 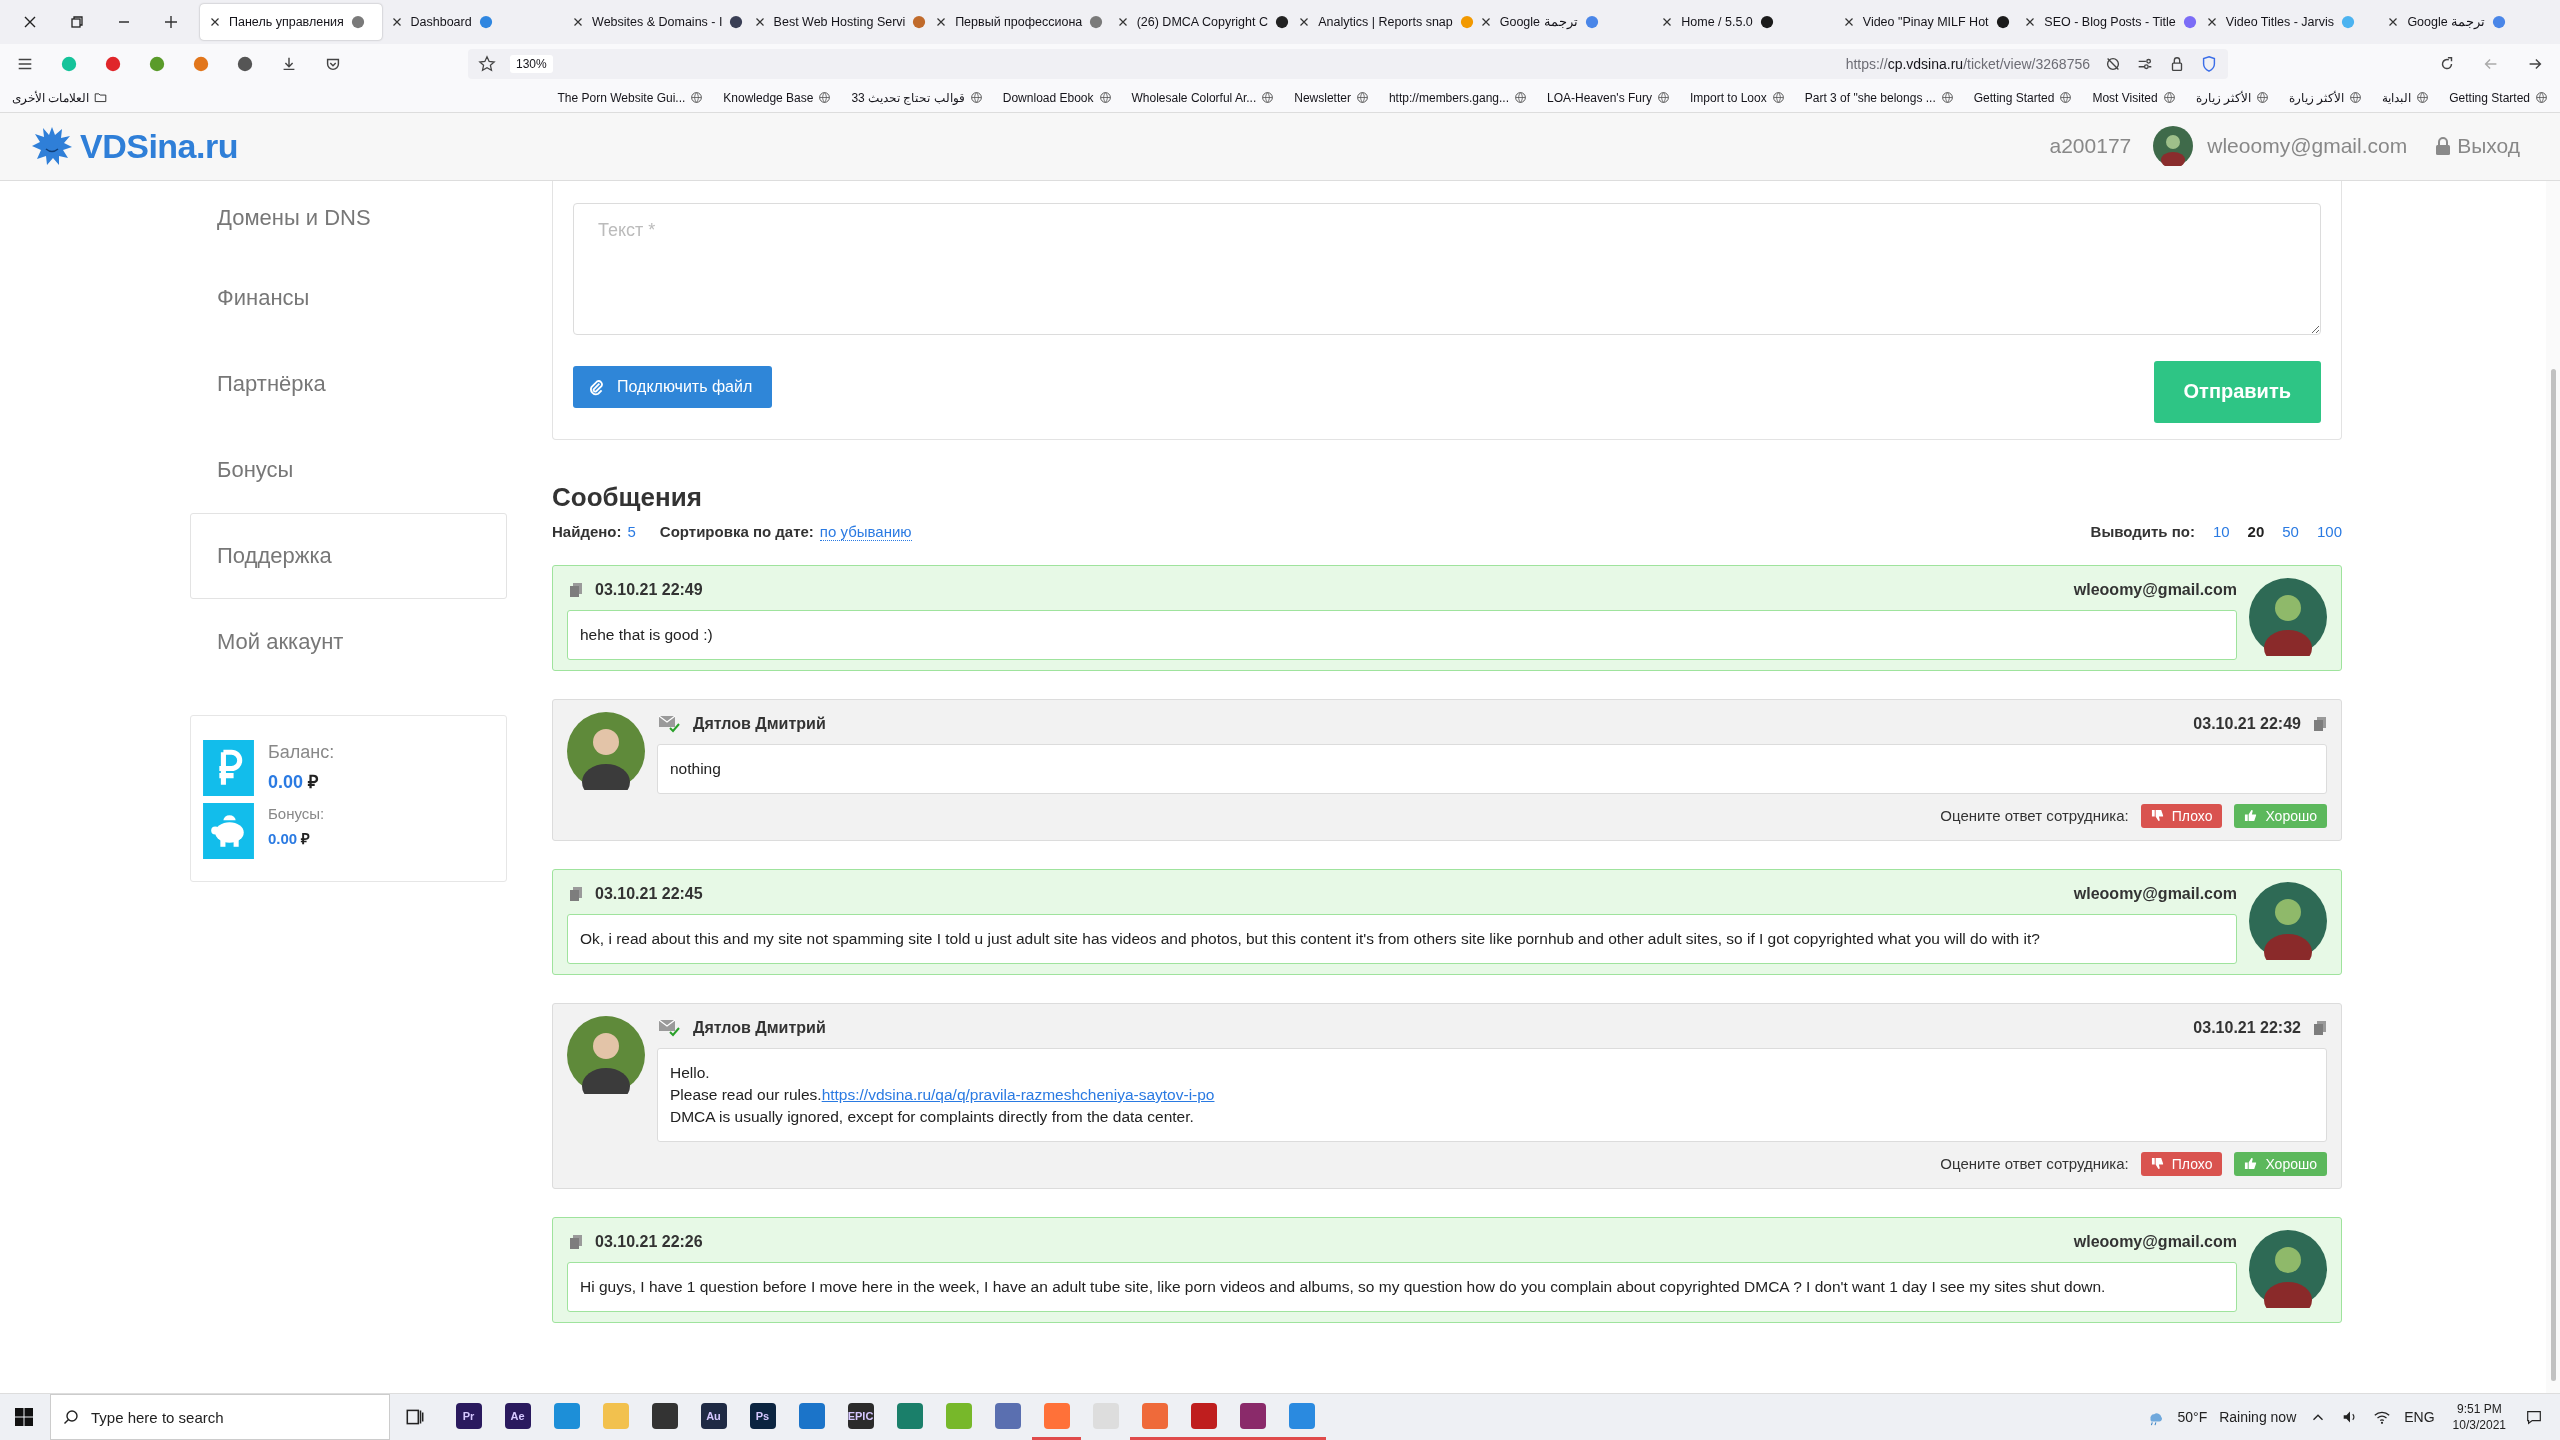 What do you see at coordinates (1737, 97) in the screenshot?
I see `bookmark: Import to Loox` at bounding box center [1737, 97].